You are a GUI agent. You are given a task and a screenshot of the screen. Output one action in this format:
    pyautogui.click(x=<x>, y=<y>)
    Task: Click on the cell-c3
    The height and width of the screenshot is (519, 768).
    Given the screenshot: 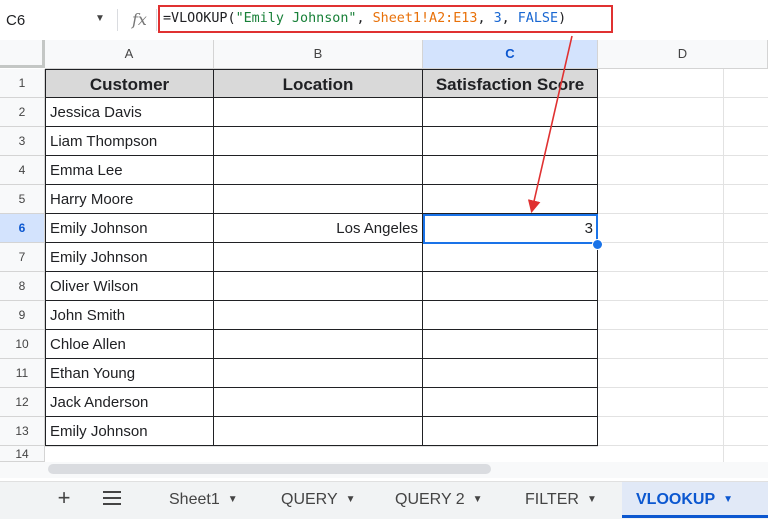 What is the action you would take?
    pyautogui.click(x=510, y=141)
    